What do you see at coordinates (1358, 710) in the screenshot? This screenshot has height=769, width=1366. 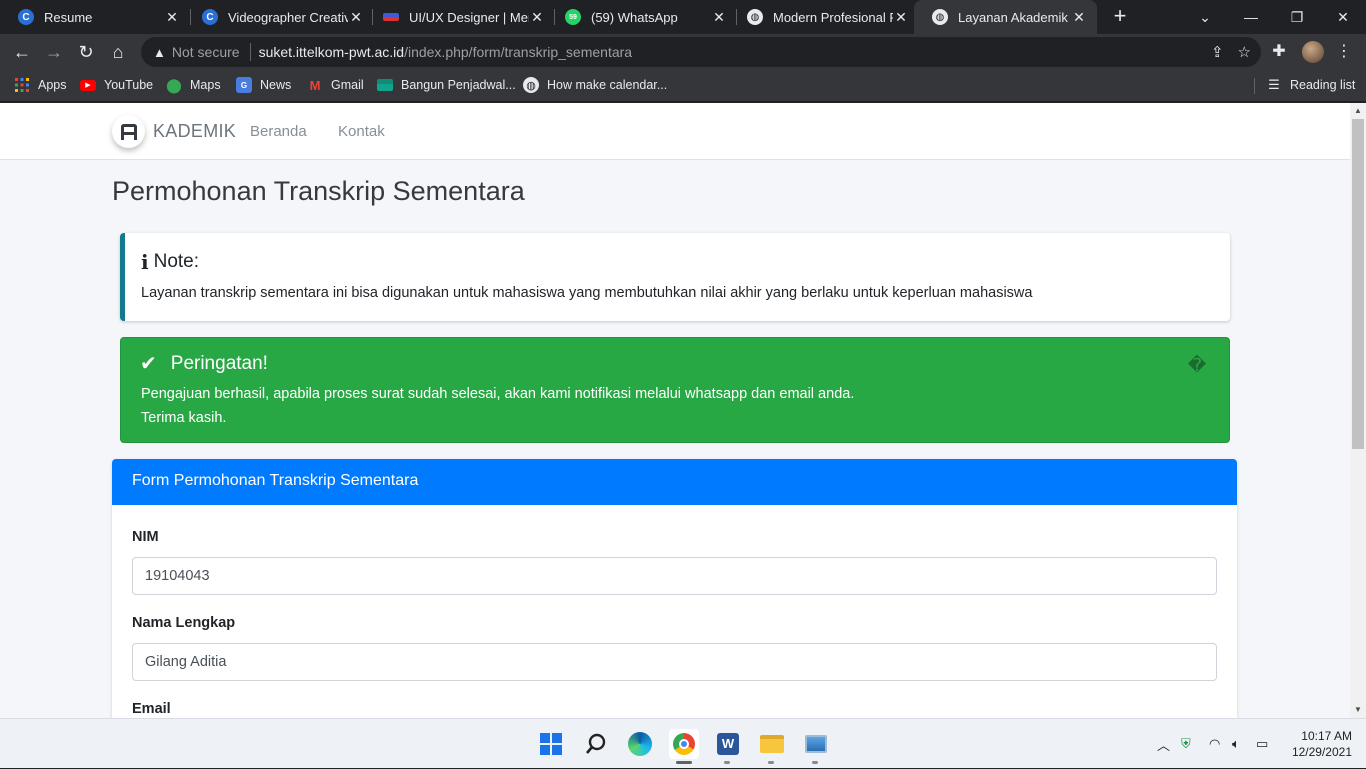 I see `scroll-down-icon: ▼` at bounding box center [1358, 710].